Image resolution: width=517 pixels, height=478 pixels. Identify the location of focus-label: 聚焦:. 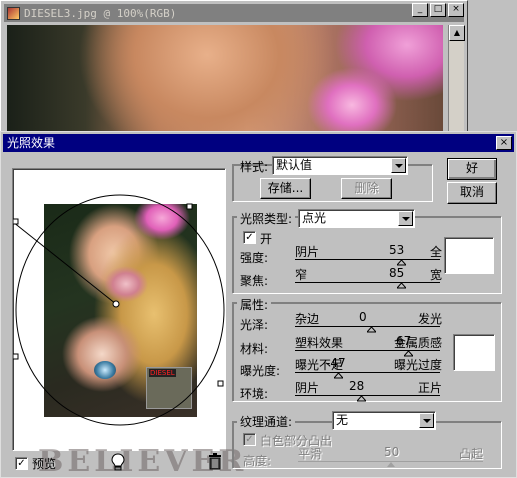
(254, 281).